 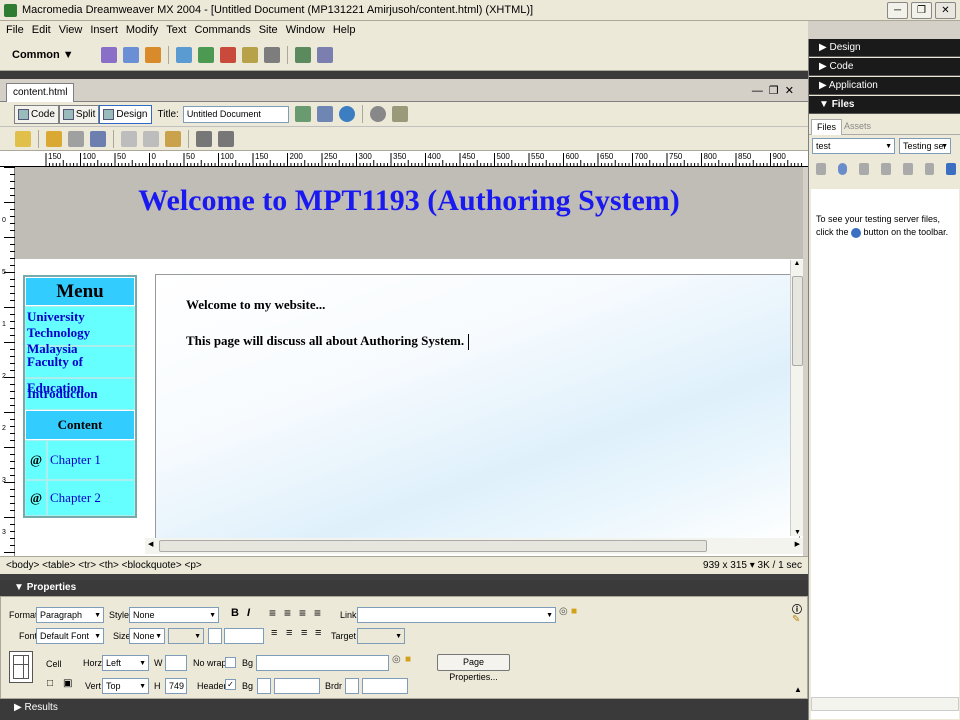 I want to click on menu-edit: Edit, so click(x=41, y=30).